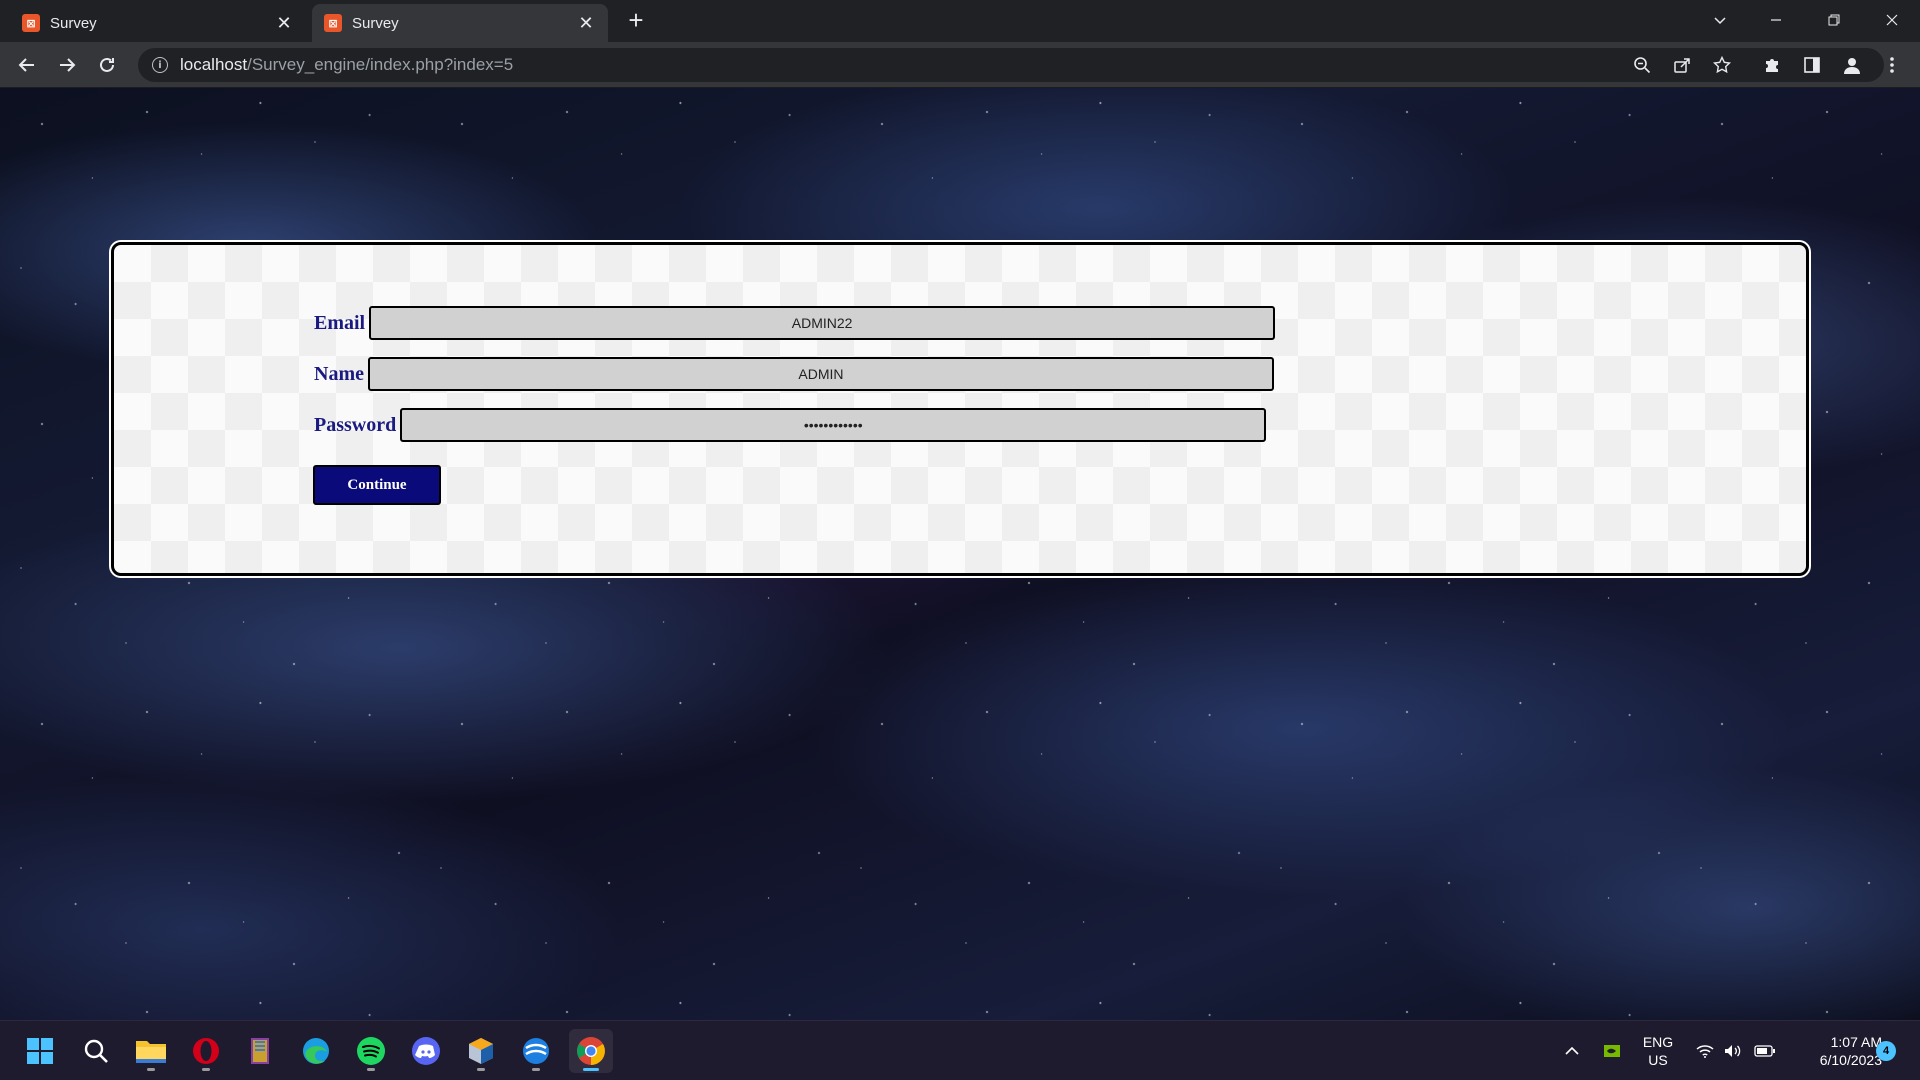 The image size is (1920, 1080). Describe the element at coordinates (27, 65) in the screenshot. I see `back-button` at that location.